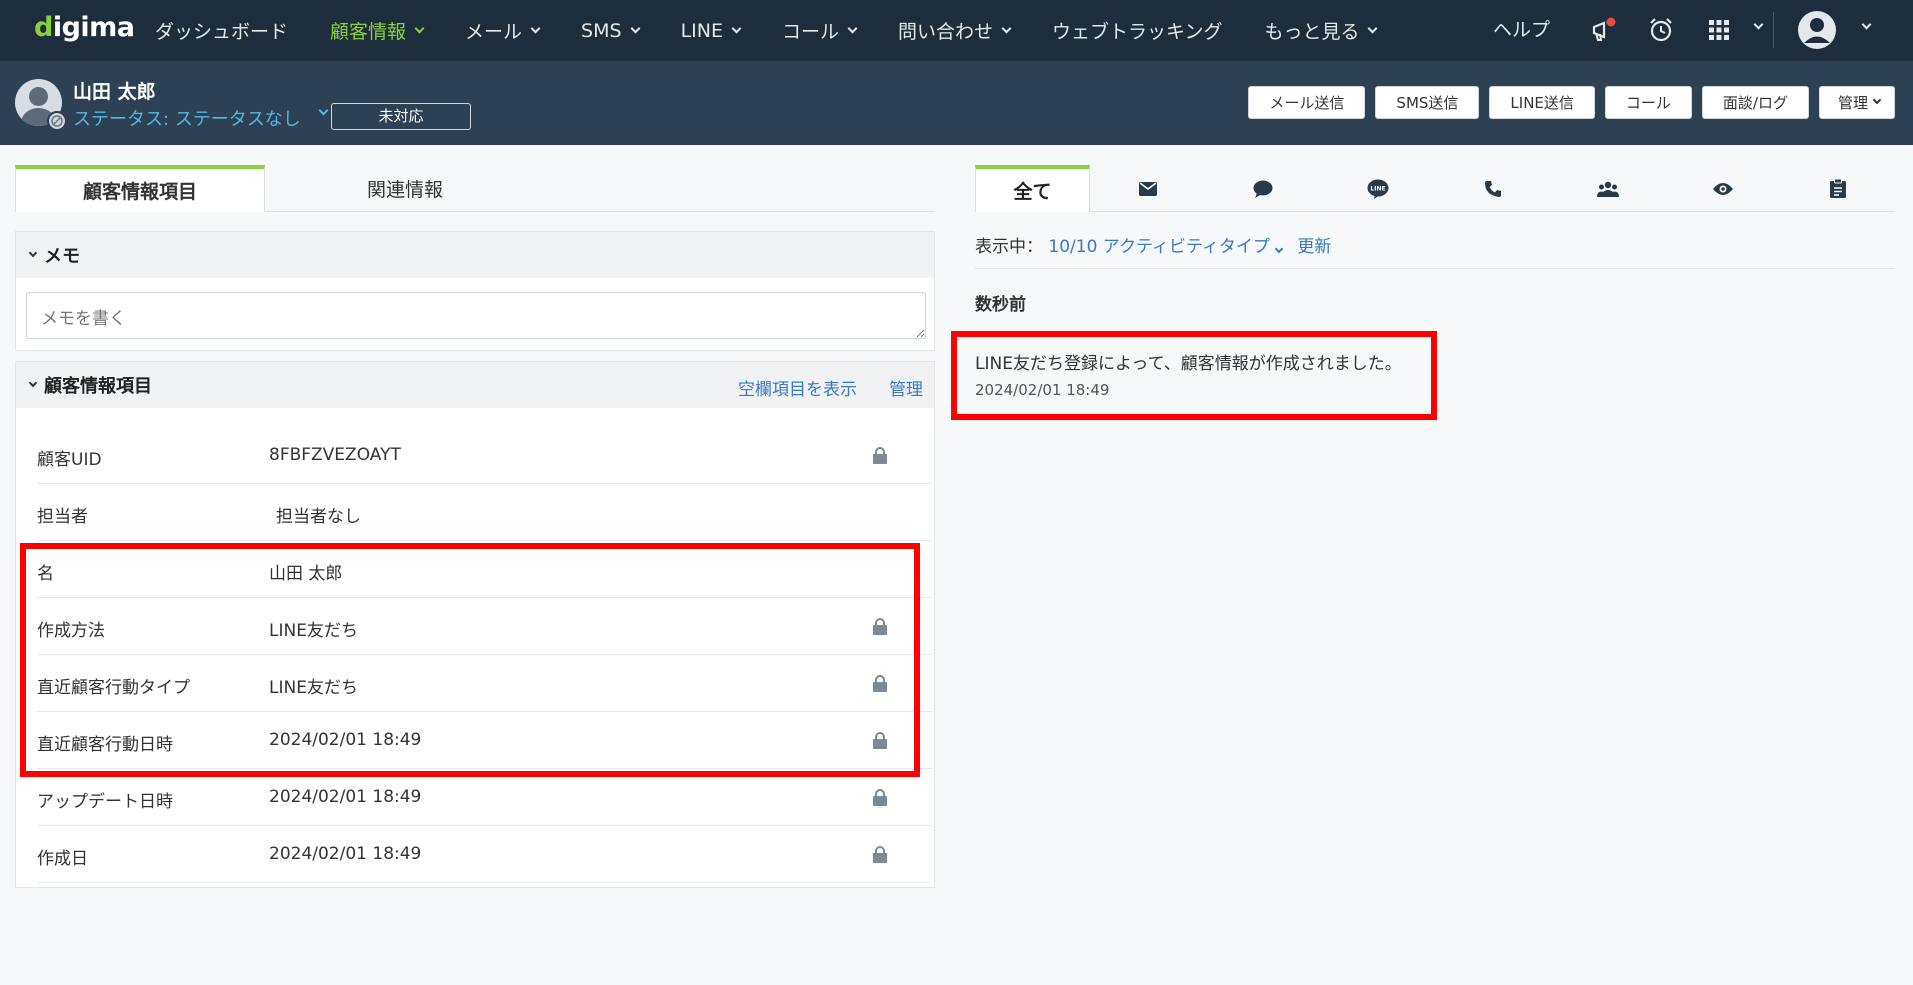 This screenshot has width=1913, height=985. What do you see at coordinates (1147, 188) in the screenshot?
I see `mail-icon` at bounding box center [1147, 188].